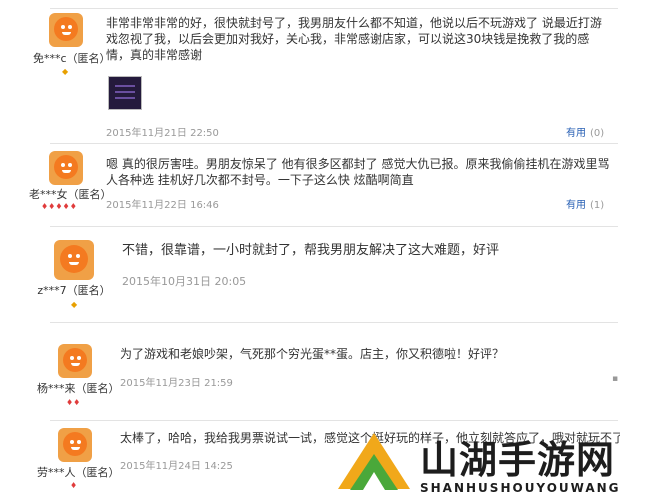 The height and width of the screenshot is (503, 646). I want to click on reviewer-name: 免***c（匿名）, so click(72, 58).